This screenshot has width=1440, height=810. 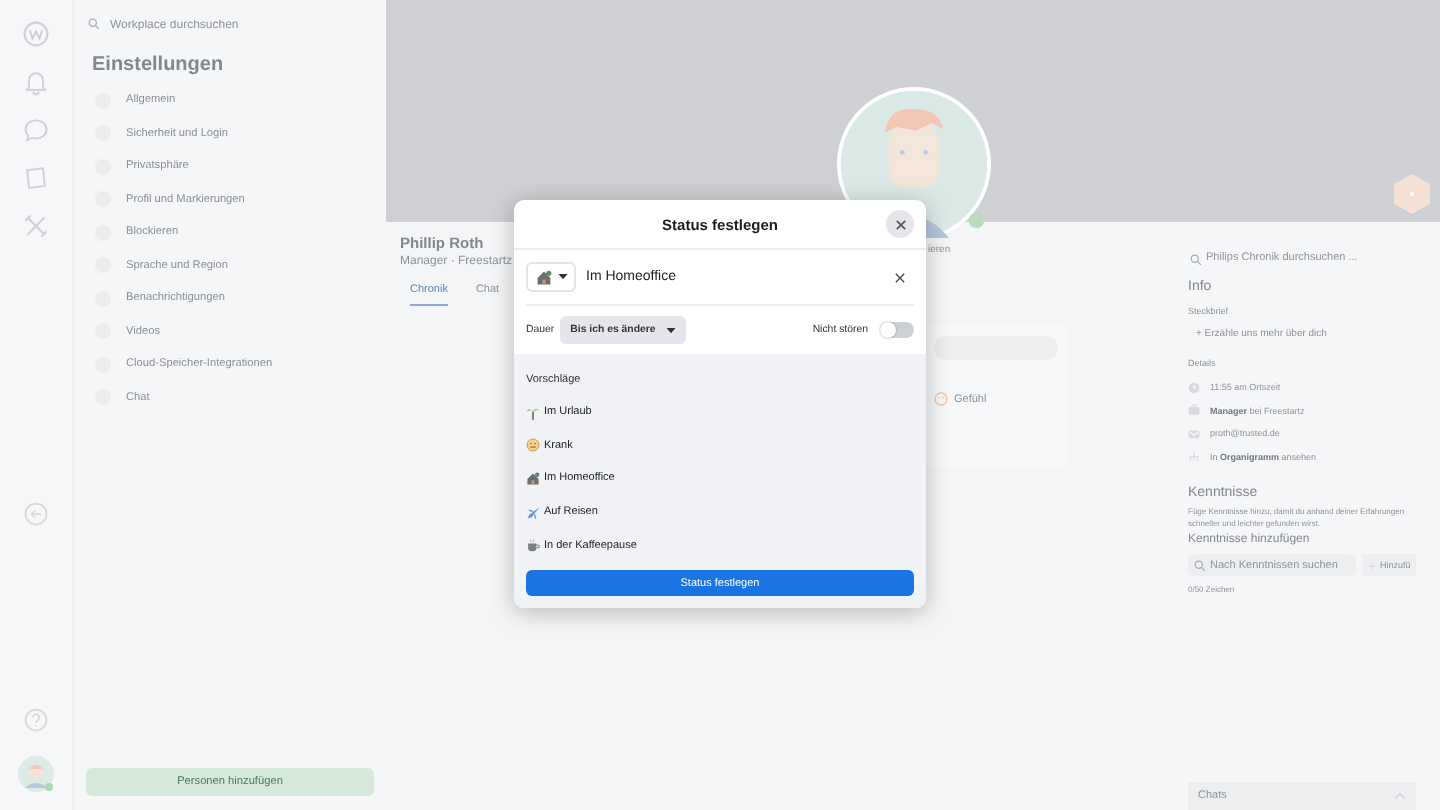 What do you see at coordinates (897, 330) in the screenshot?
I see `do-not-disturb-toggle` at bounding box center [897, 330].